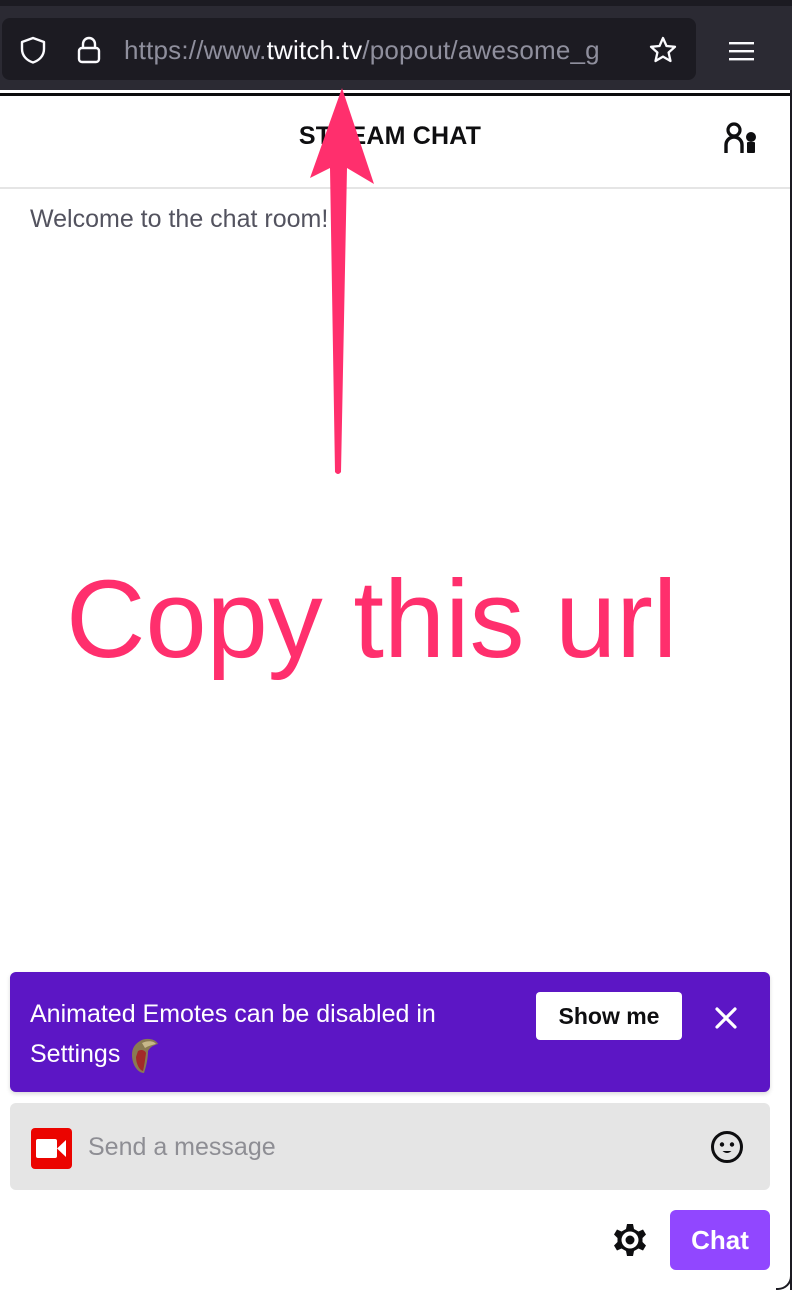  I want to click on browser-toolbar: https://www.twitch.tv/popout/awesome_g, so click(396, 48).